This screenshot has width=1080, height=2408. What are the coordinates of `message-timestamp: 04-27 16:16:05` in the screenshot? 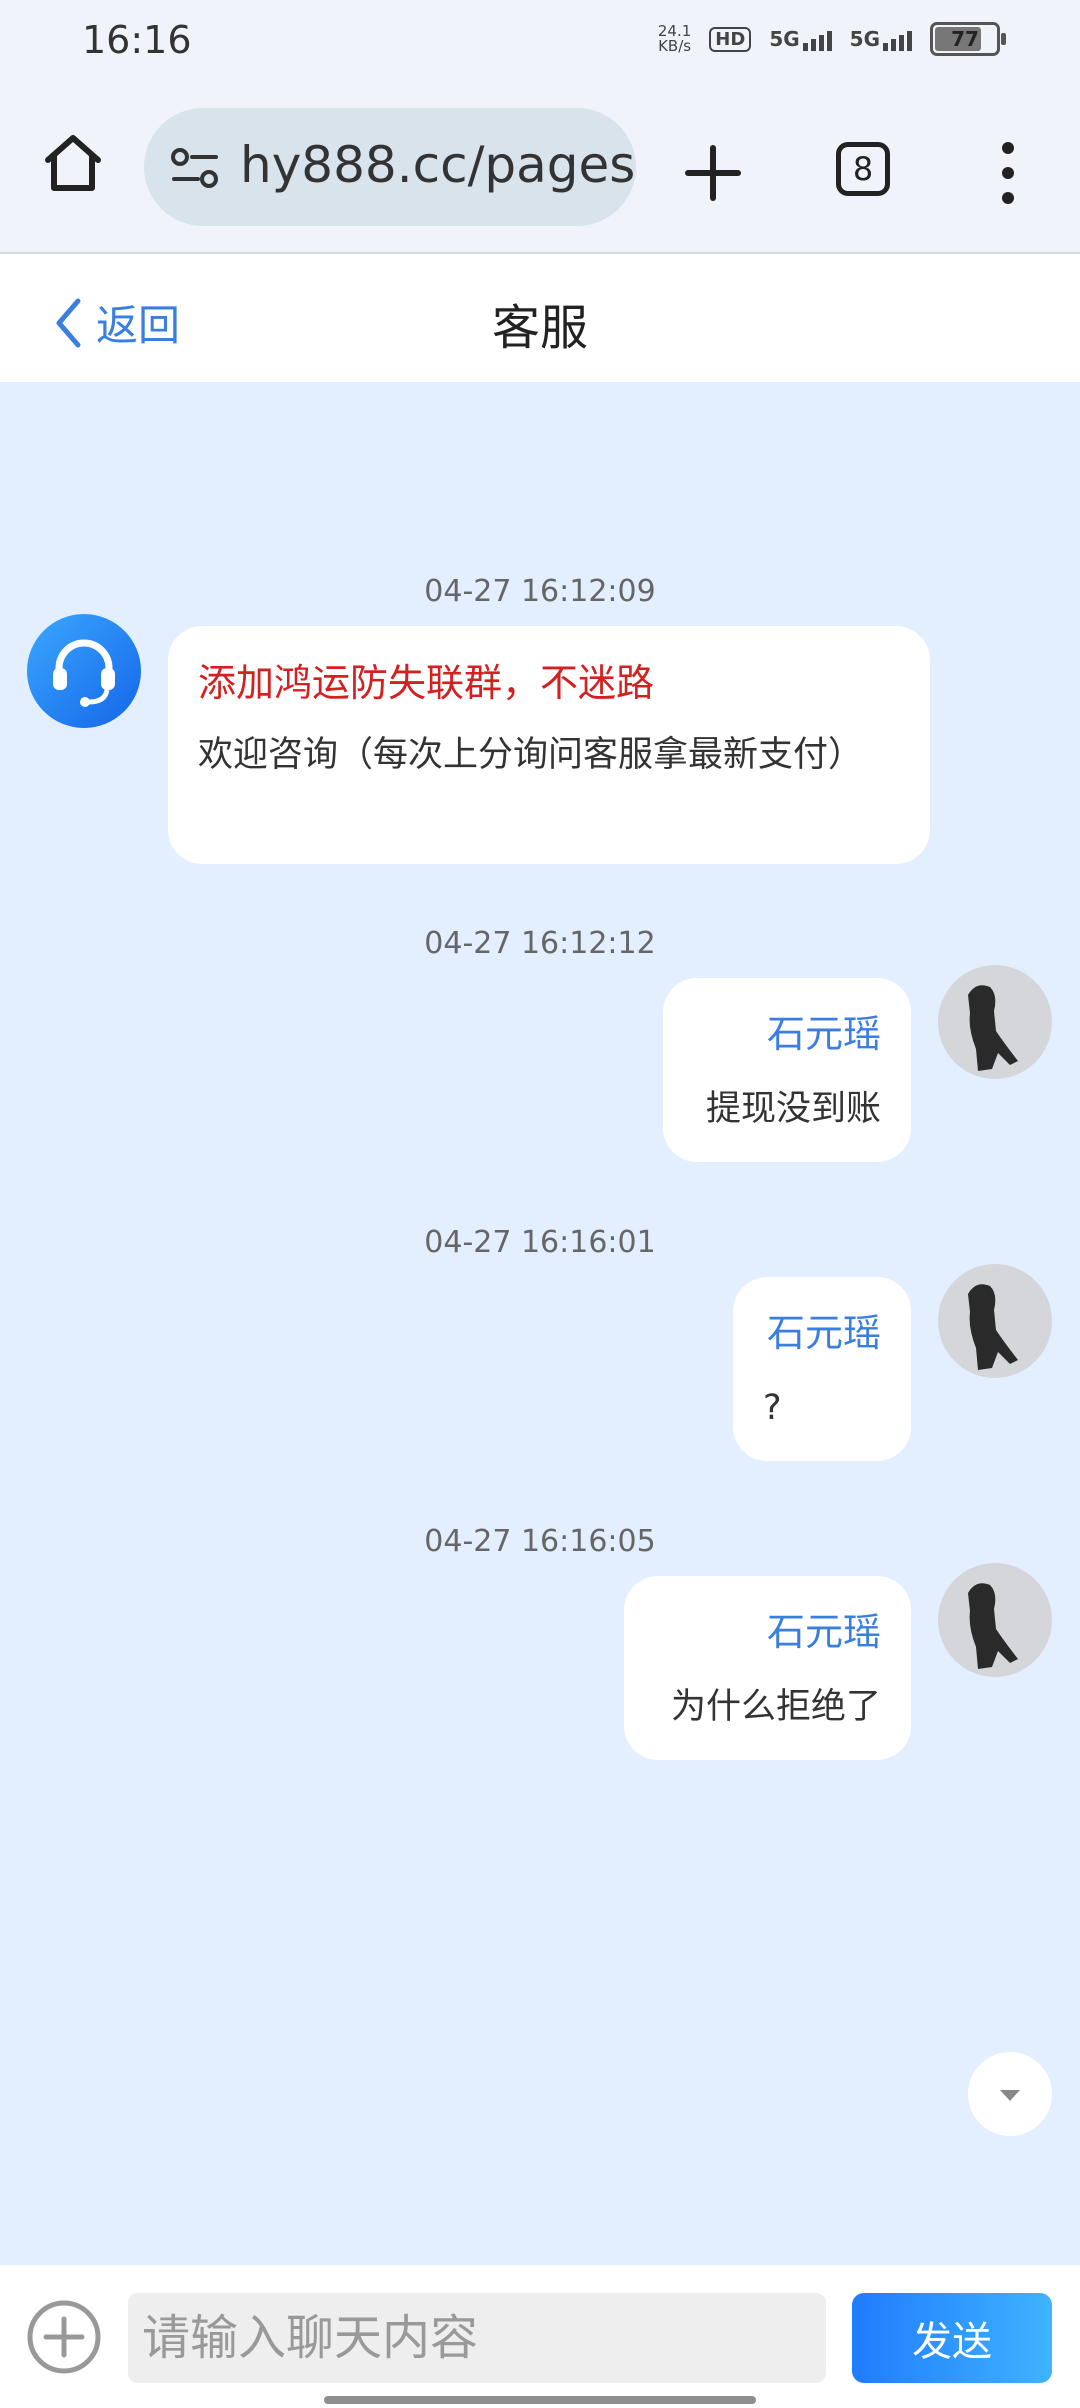 It's located at (540, 1541).